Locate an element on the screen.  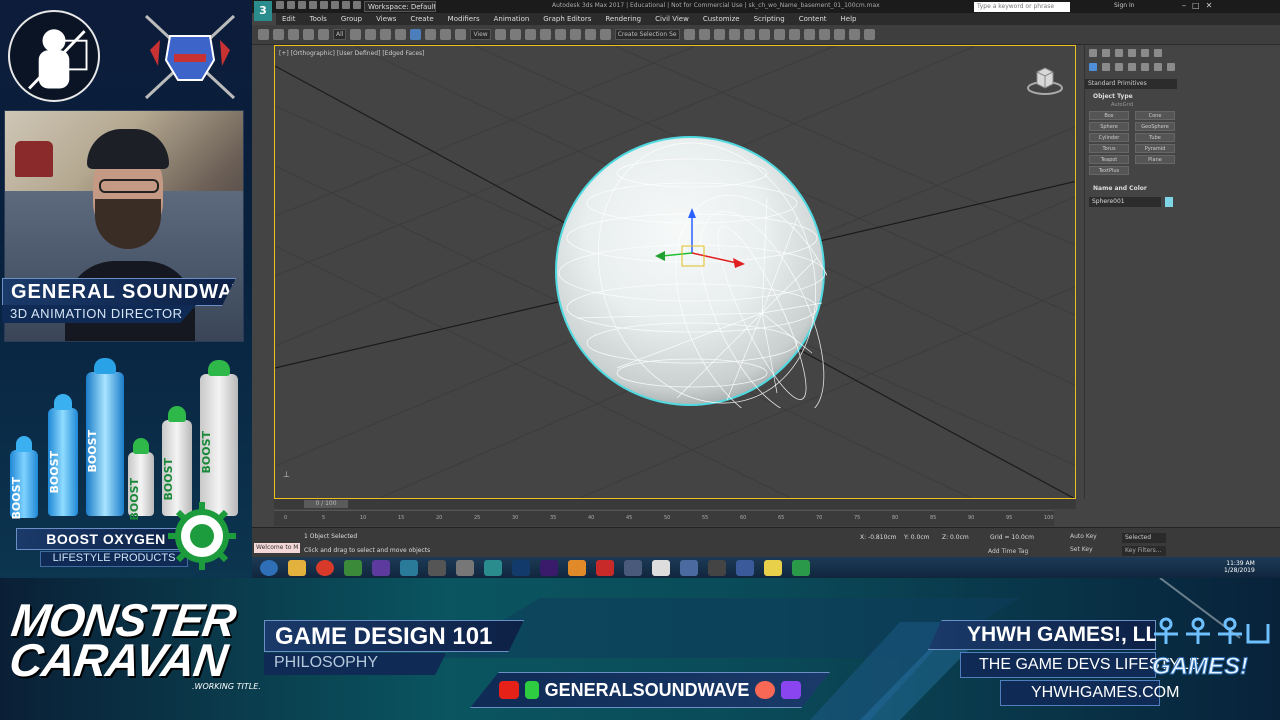
primitive-type-dropdown: Standard Primitives is located at coordinates (1131, 84).